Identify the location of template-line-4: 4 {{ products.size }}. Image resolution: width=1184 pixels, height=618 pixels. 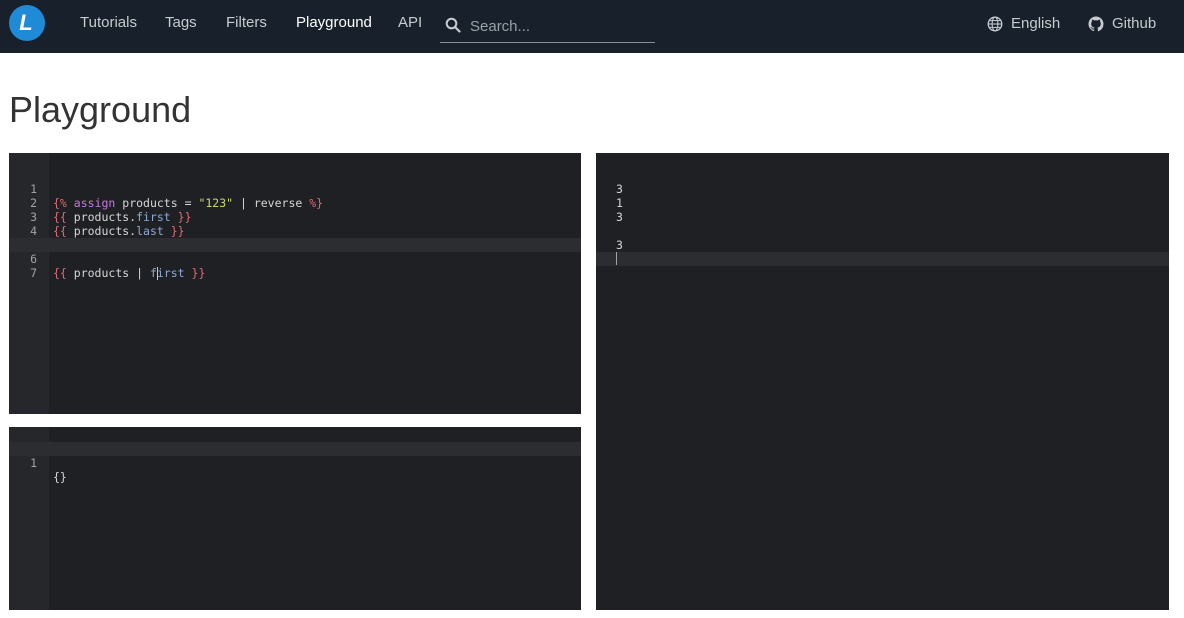
(295, 231).